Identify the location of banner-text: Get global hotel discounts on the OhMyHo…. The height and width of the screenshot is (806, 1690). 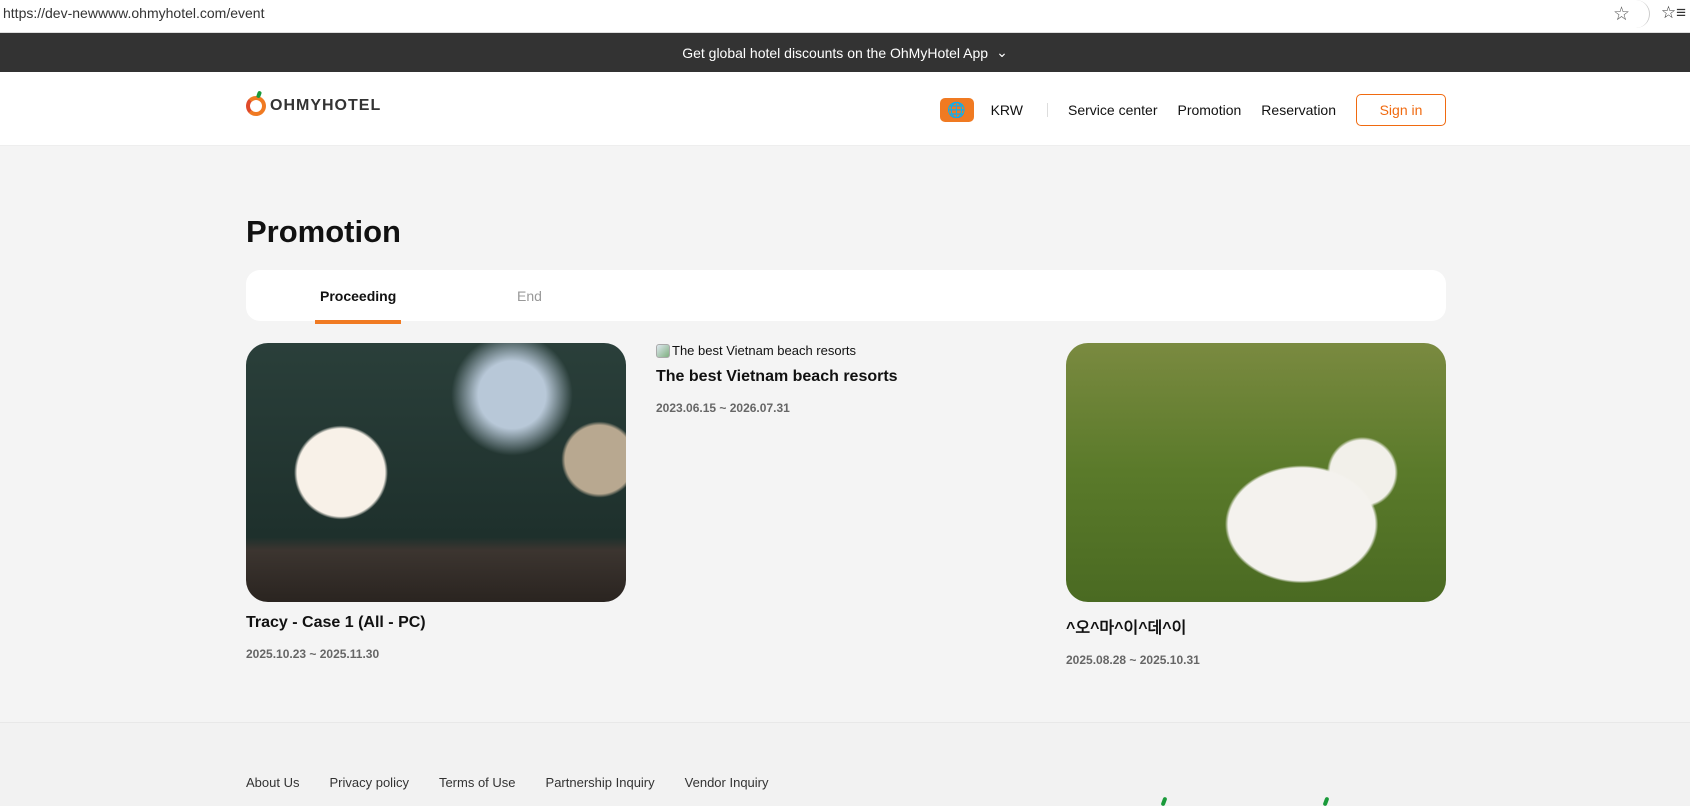
(835, 52).